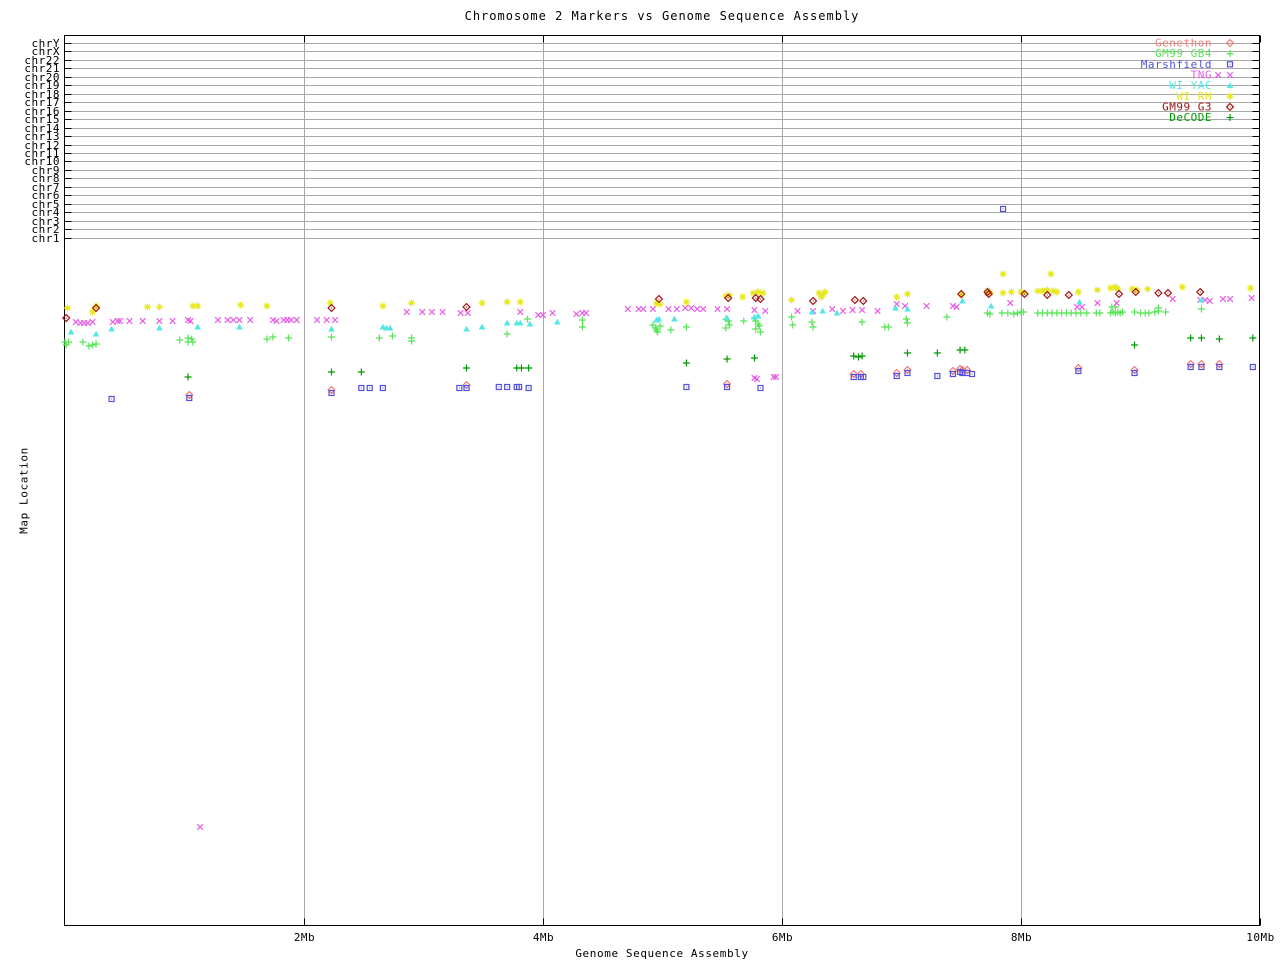  I want to click on svg-text: 2Mb, so click(304, 937).